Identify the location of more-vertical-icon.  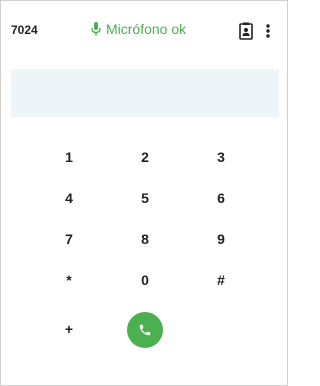
(268, 31).